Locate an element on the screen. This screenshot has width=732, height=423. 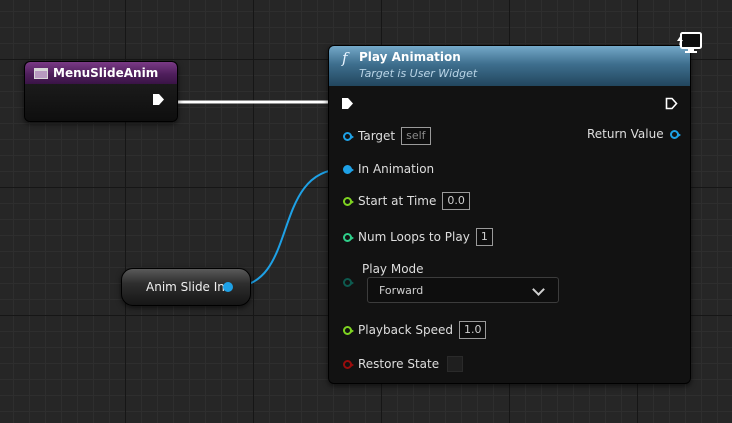
exec-in-pin-icon is located at coordinates (347, 103).